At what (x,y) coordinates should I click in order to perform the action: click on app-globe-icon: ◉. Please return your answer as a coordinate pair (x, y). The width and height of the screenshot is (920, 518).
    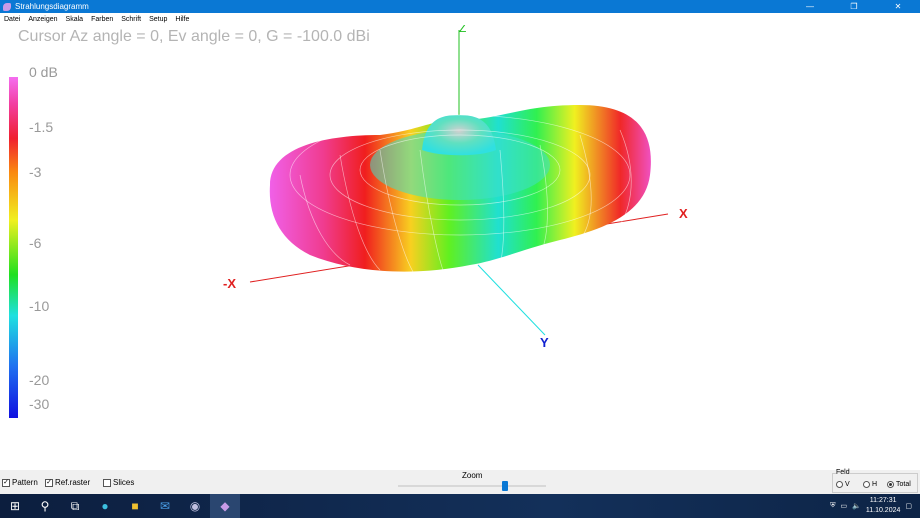
    Looking at the image, I should click on (195, 506).